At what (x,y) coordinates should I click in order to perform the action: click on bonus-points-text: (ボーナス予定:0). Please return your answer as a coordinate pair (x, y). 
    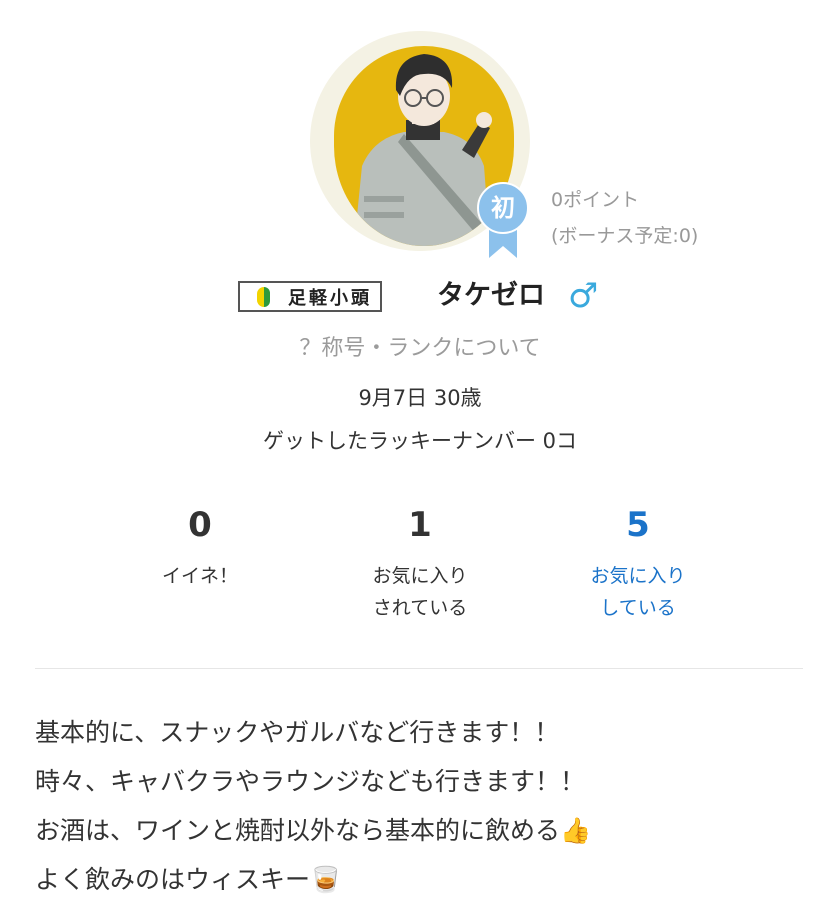
    Looking at the image, I should click on (625, 236).